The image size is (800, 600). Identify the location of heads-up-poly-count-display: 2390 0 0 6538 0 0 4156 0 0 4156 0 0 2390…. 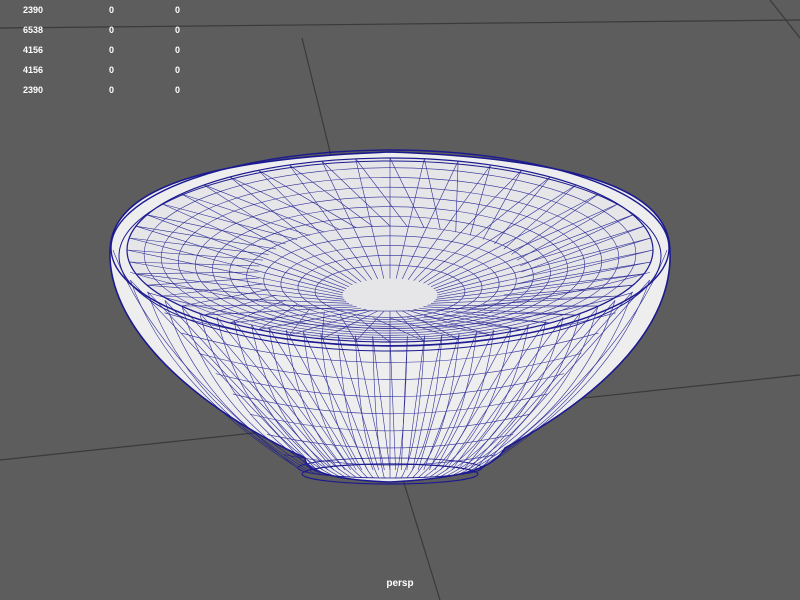
(100, 50).